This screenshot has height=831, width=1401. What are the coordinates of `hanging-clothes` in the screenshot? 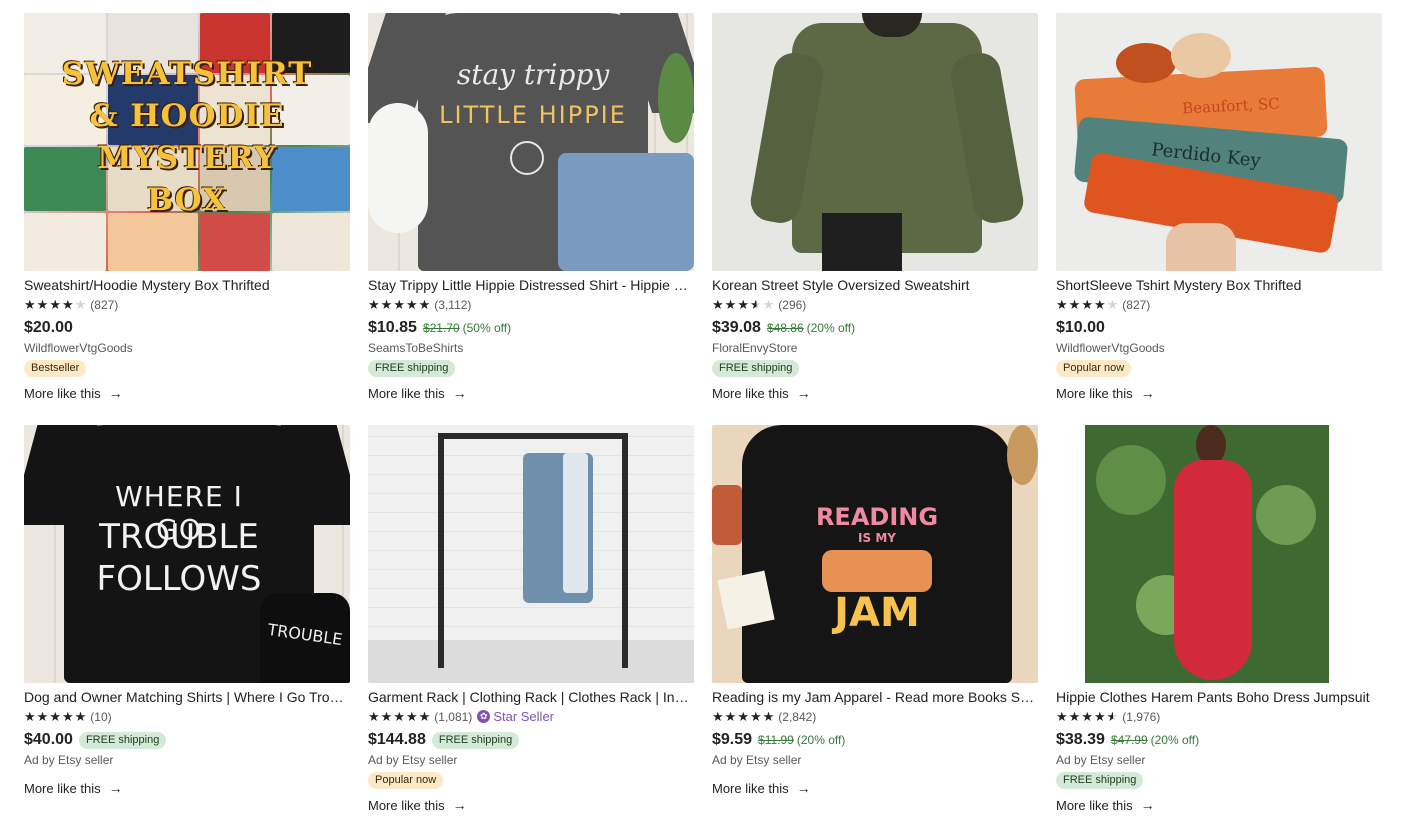 It's located at (575, 523).